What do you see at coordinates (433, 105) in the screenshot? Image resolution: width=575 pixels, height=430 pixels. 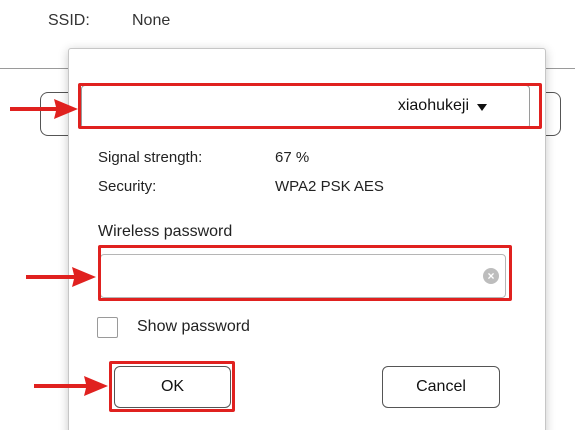 I see `selected-network-name: xiaohukeji` at bounding box center [433, 105].